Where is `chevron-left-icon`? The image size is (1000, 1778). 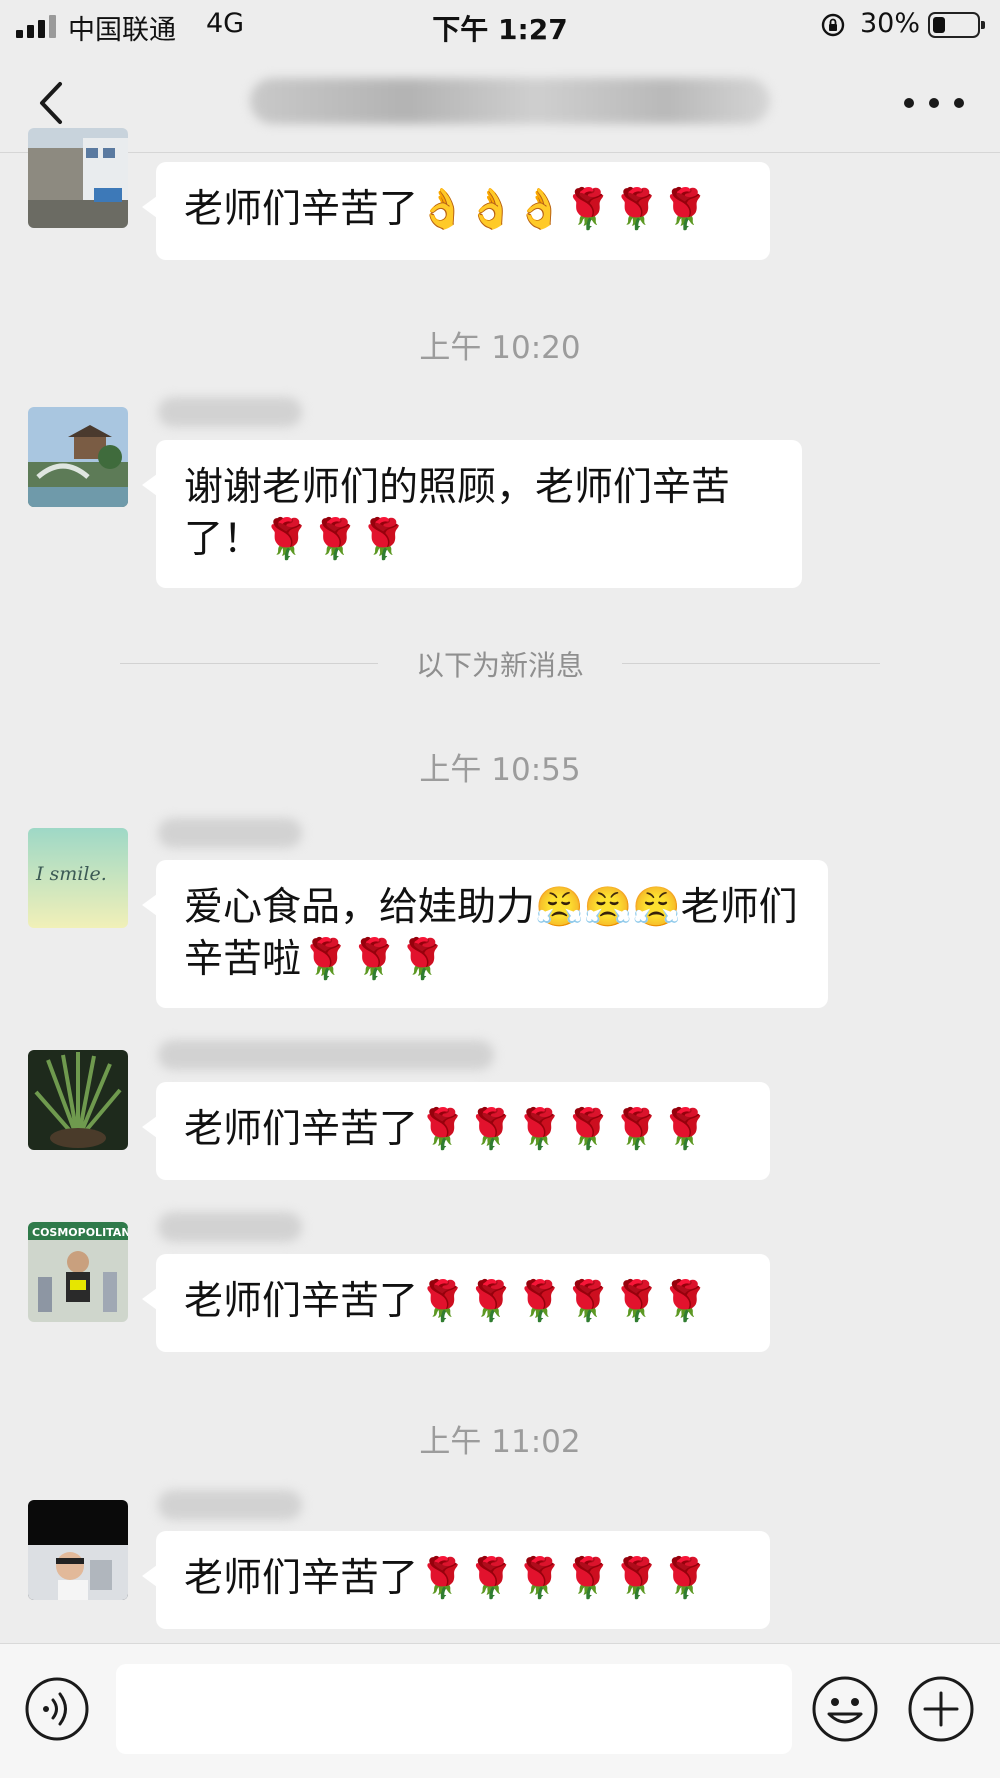 chevron-left-icon is located at coordinates (53, 103).